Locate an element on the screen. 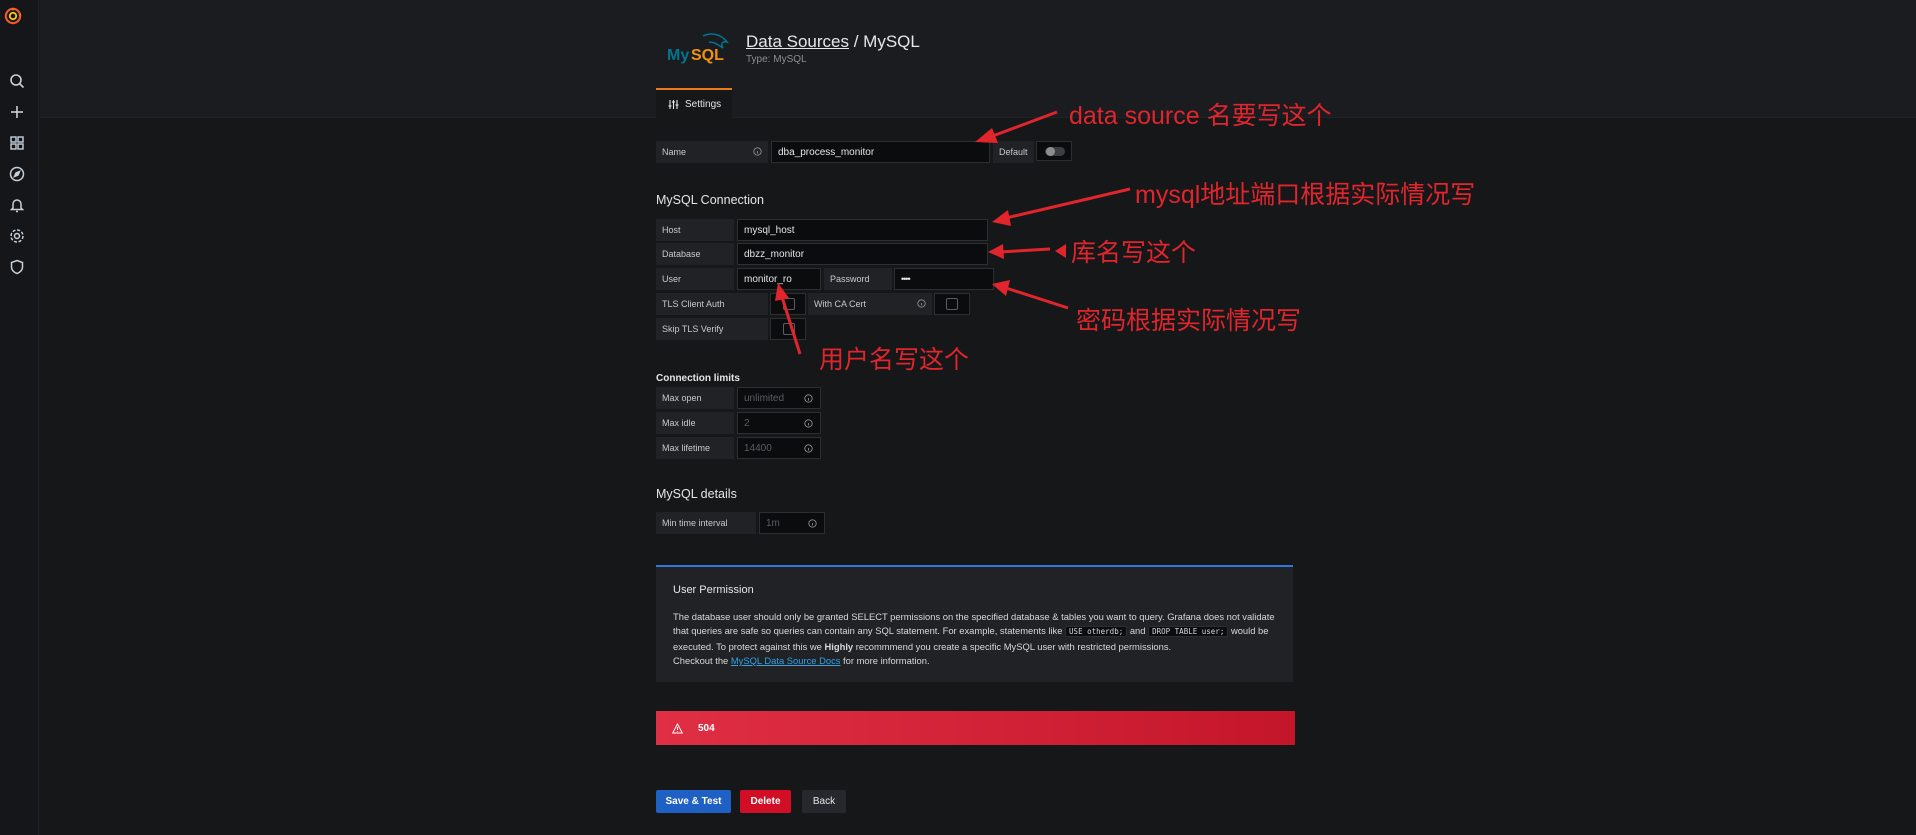 This screenshot has height=835, width=1916. annotation-password: 密码根据实际情况写 is located at coordinates (1189, 321).